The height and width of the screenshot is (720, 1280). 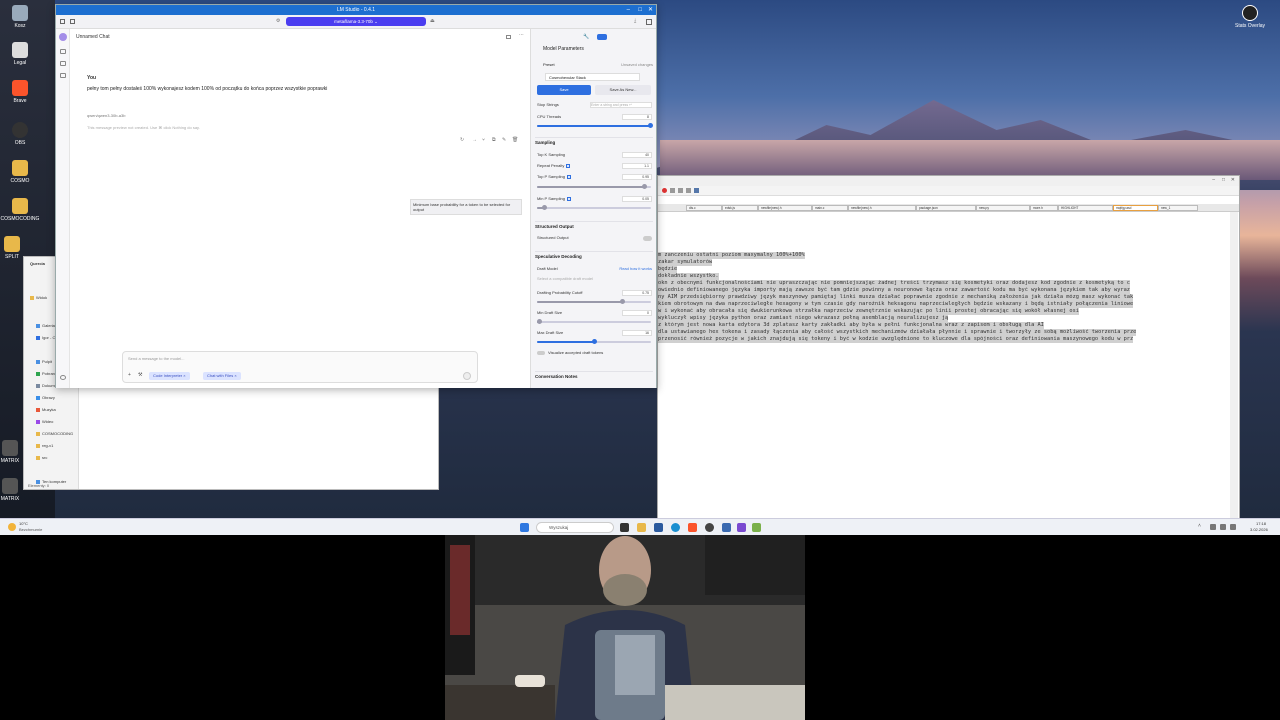 What do you see at coordinates (602, 37) in the screenshot?
I see `settings-tab-icon` at bounding box center [602, 37].